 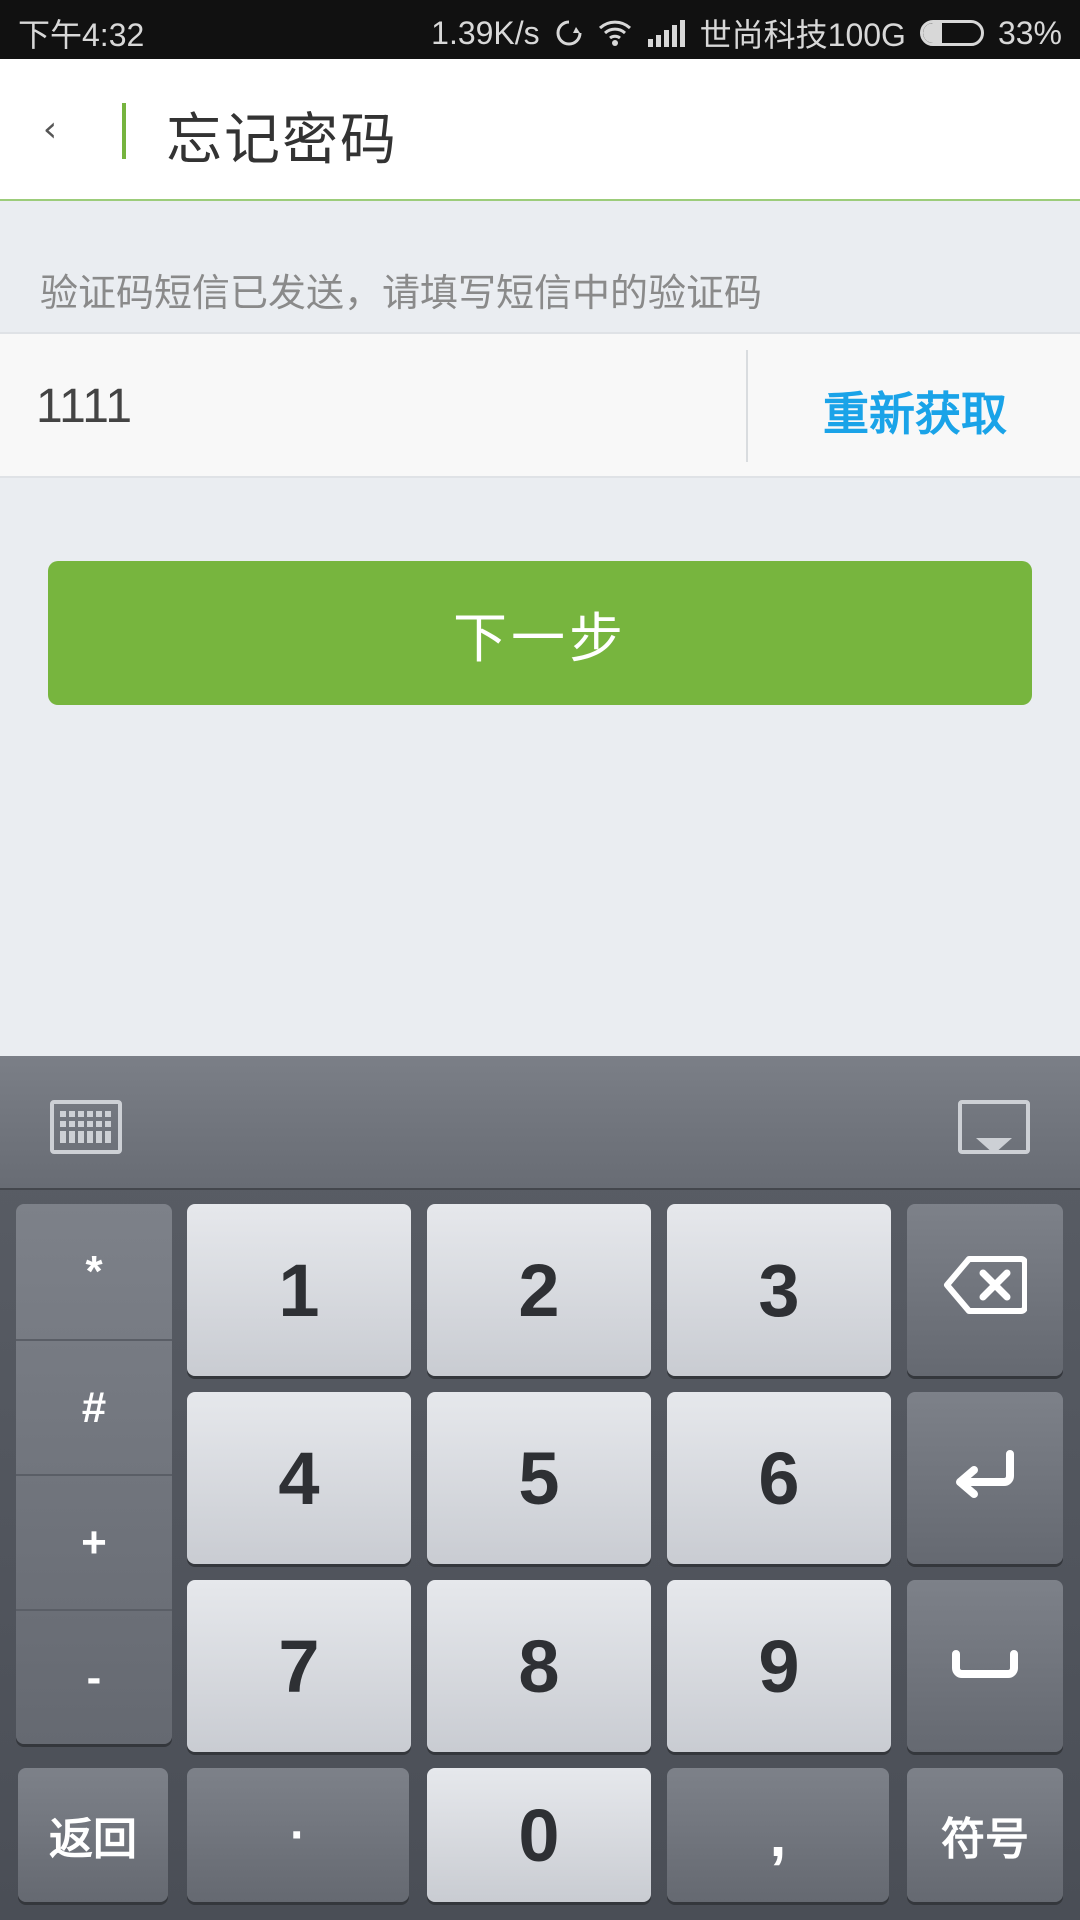 I want to click on keyboard-toolbar, so click(x=540, y=1123).